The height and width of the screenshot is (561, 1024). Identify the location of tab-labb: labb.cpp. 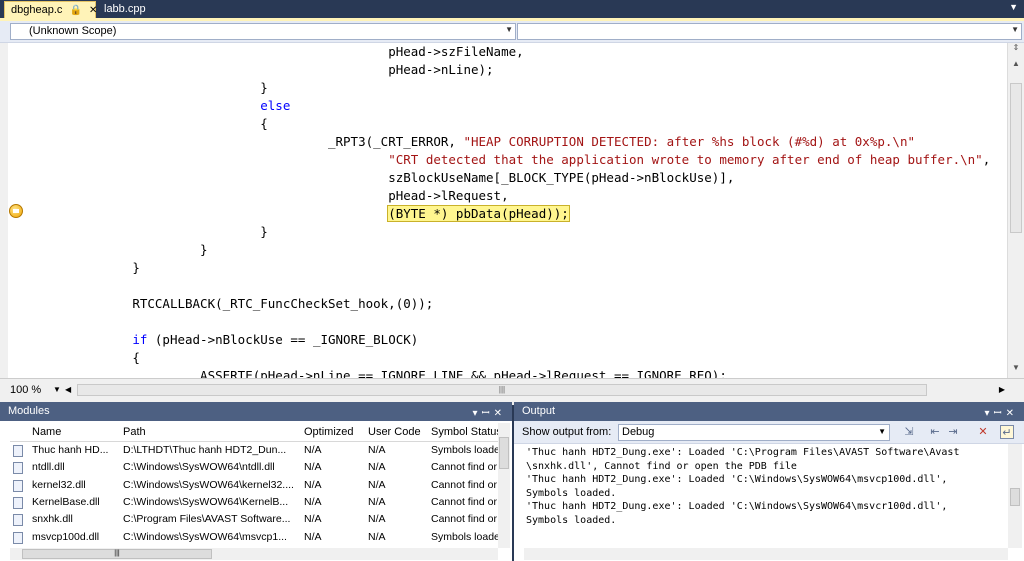
(128, 9).